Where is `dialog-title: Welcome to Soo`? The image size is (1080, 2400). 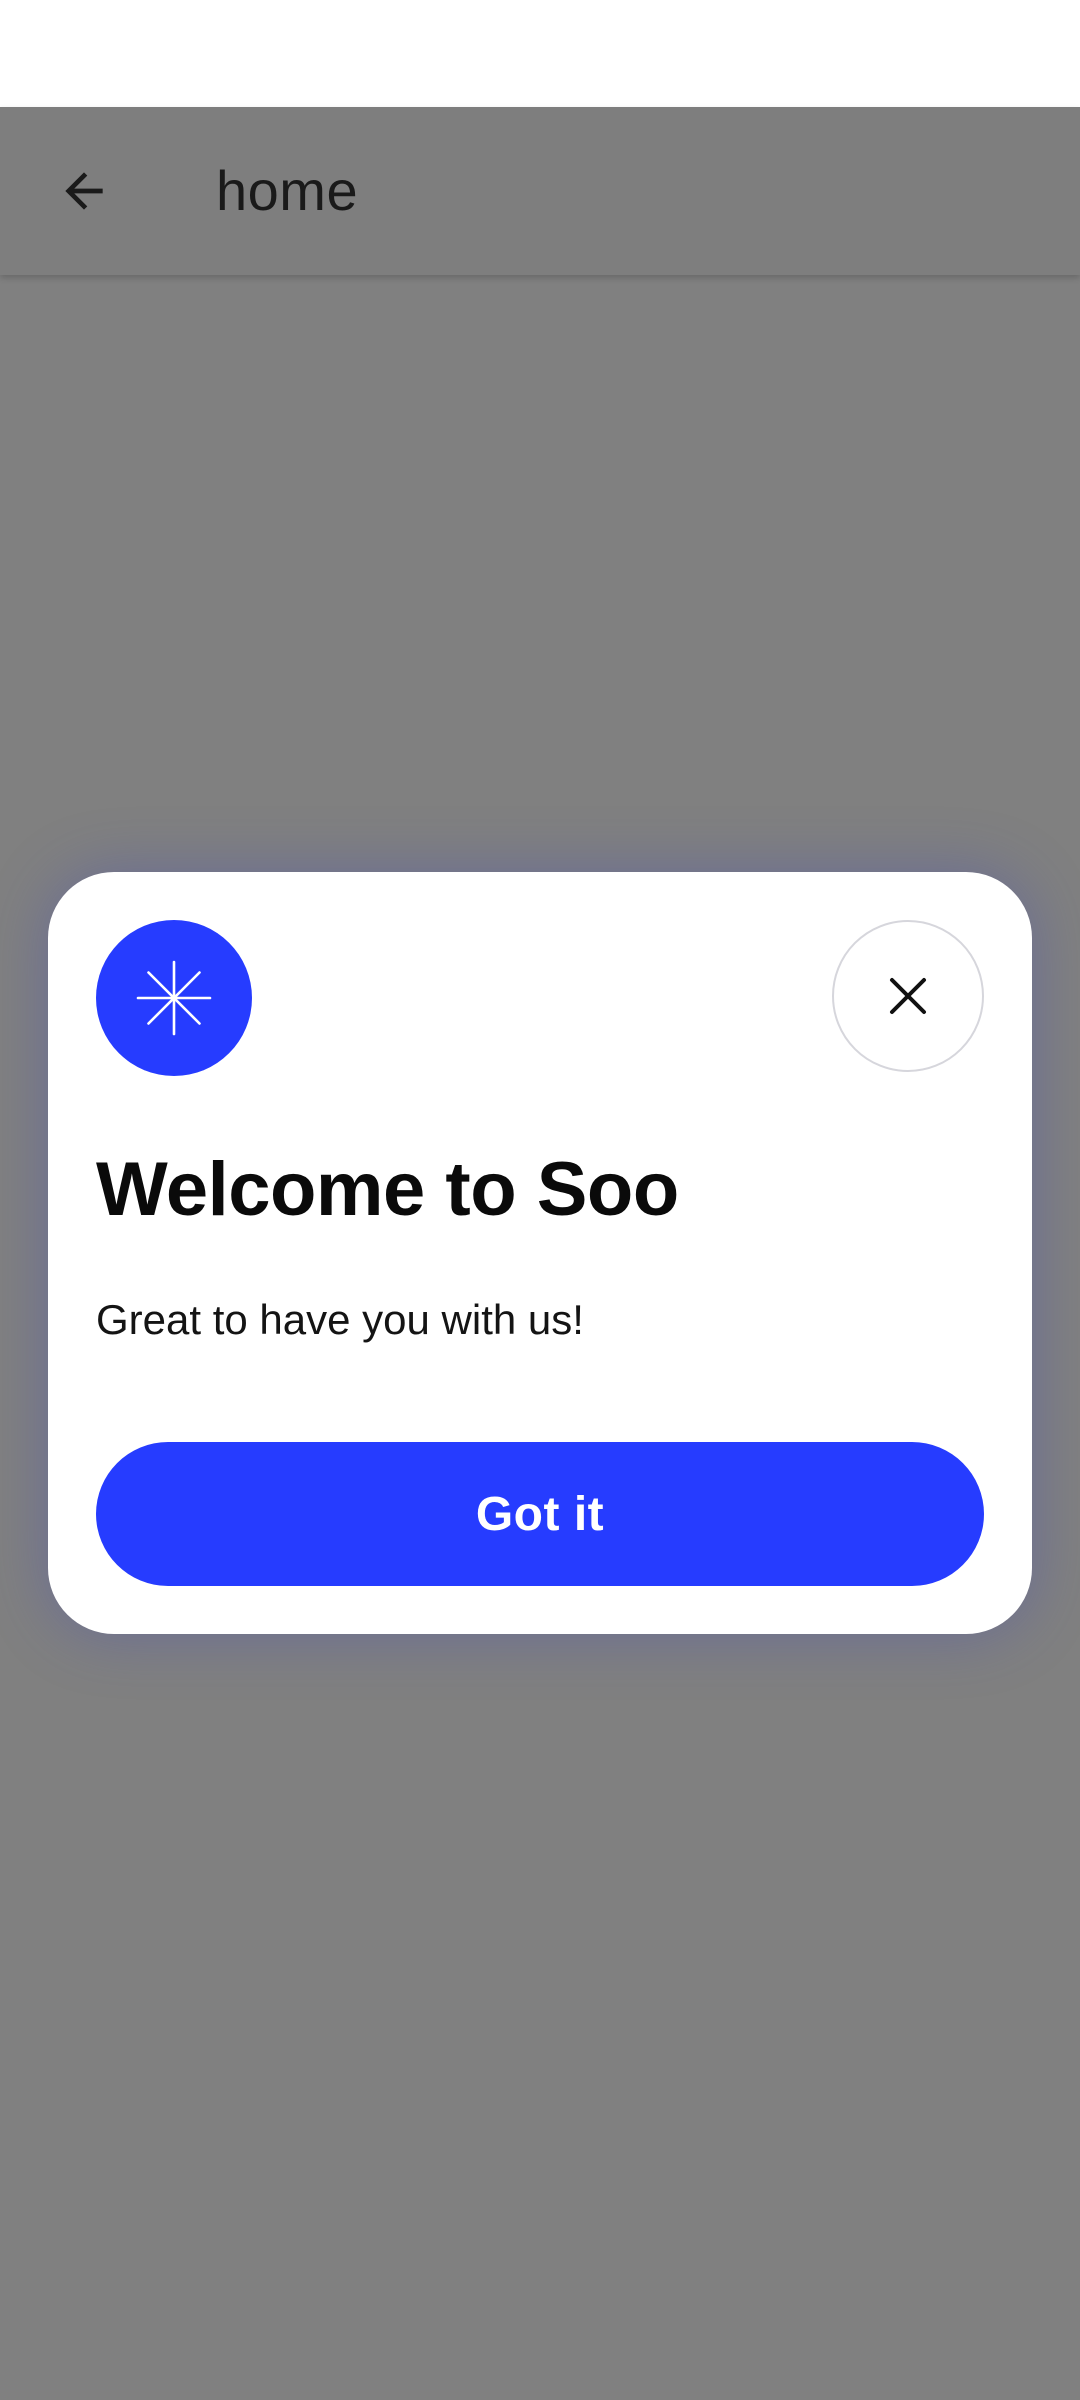 dialog-title: Welcome to Soo is located at coordinates (387, 1189).